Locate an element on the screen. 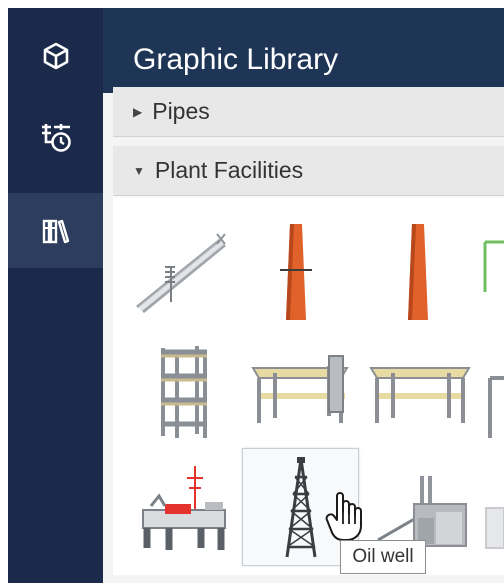  rail-button-library is located at coordinates (55, 230).